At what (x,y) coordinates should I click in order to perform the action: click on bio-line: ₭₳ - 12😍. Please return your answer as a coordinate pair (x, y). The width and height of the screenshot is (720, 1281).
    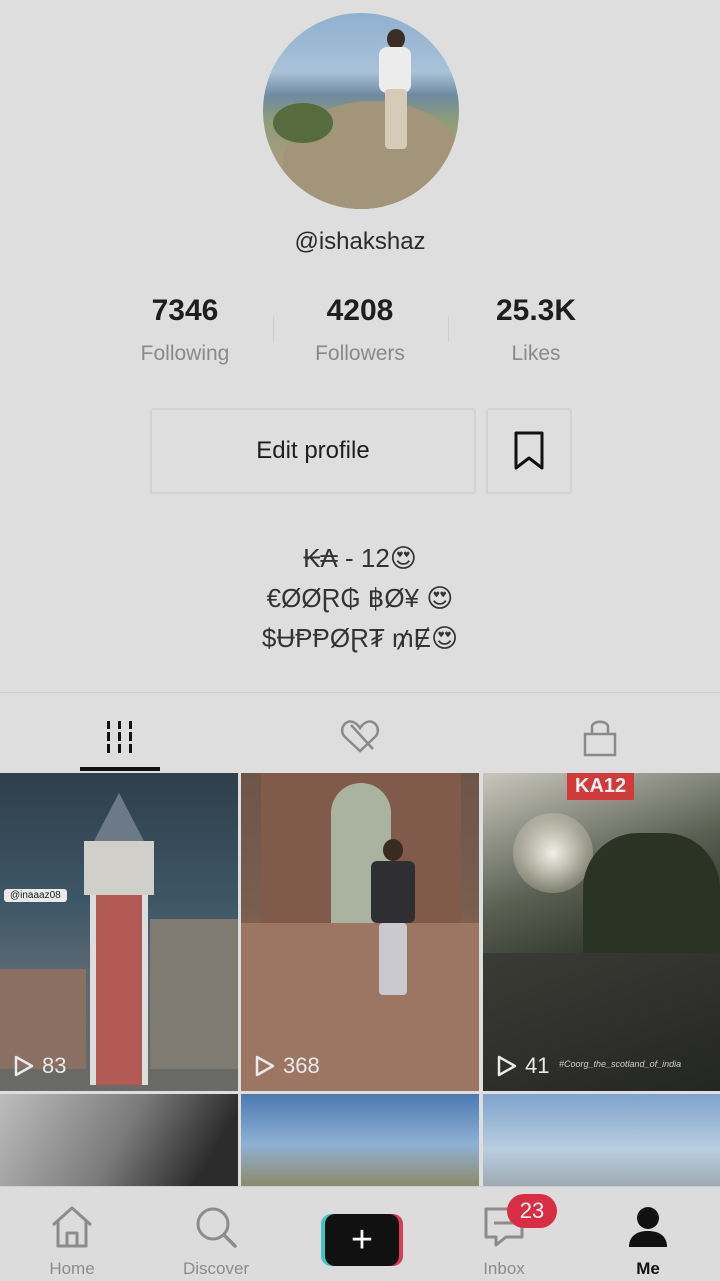
    Looking at the image, I should click on (360, 558).